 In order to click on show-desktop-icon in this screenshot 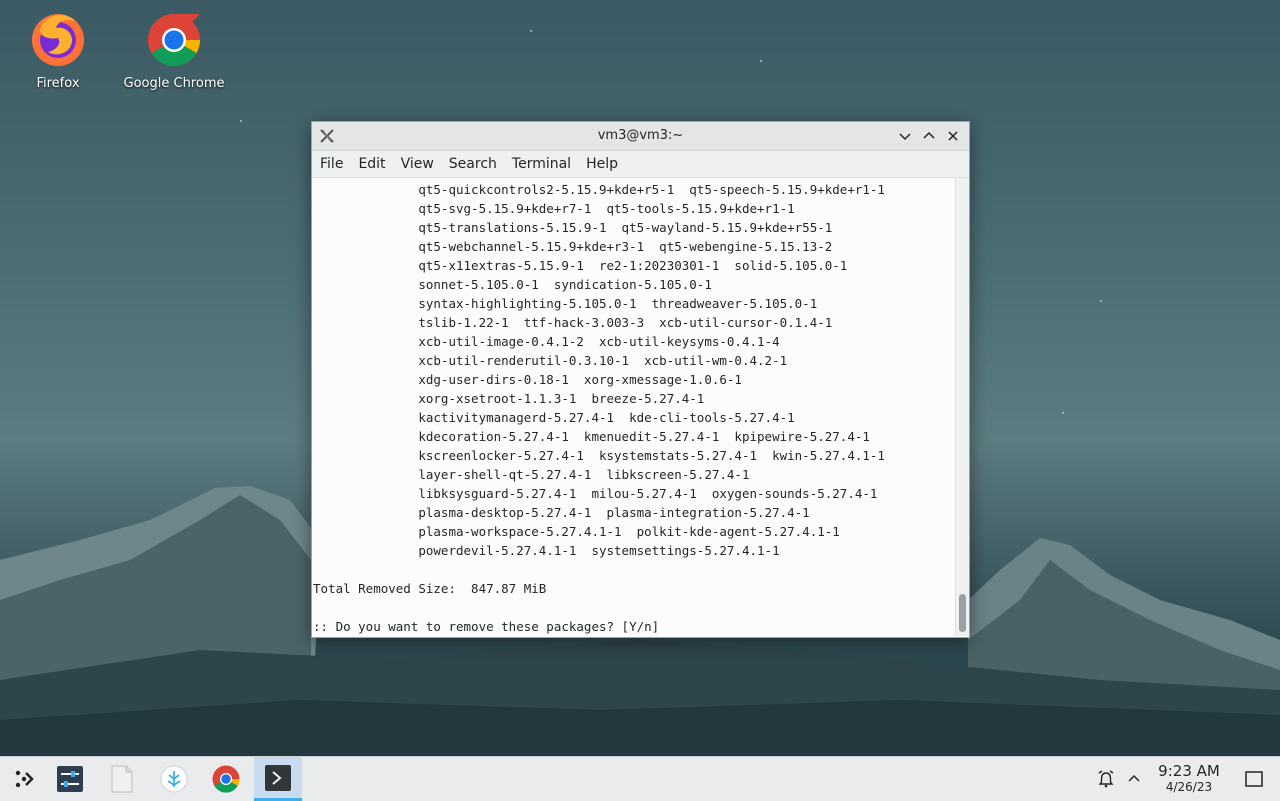, I will do `click(1254, 779)`.